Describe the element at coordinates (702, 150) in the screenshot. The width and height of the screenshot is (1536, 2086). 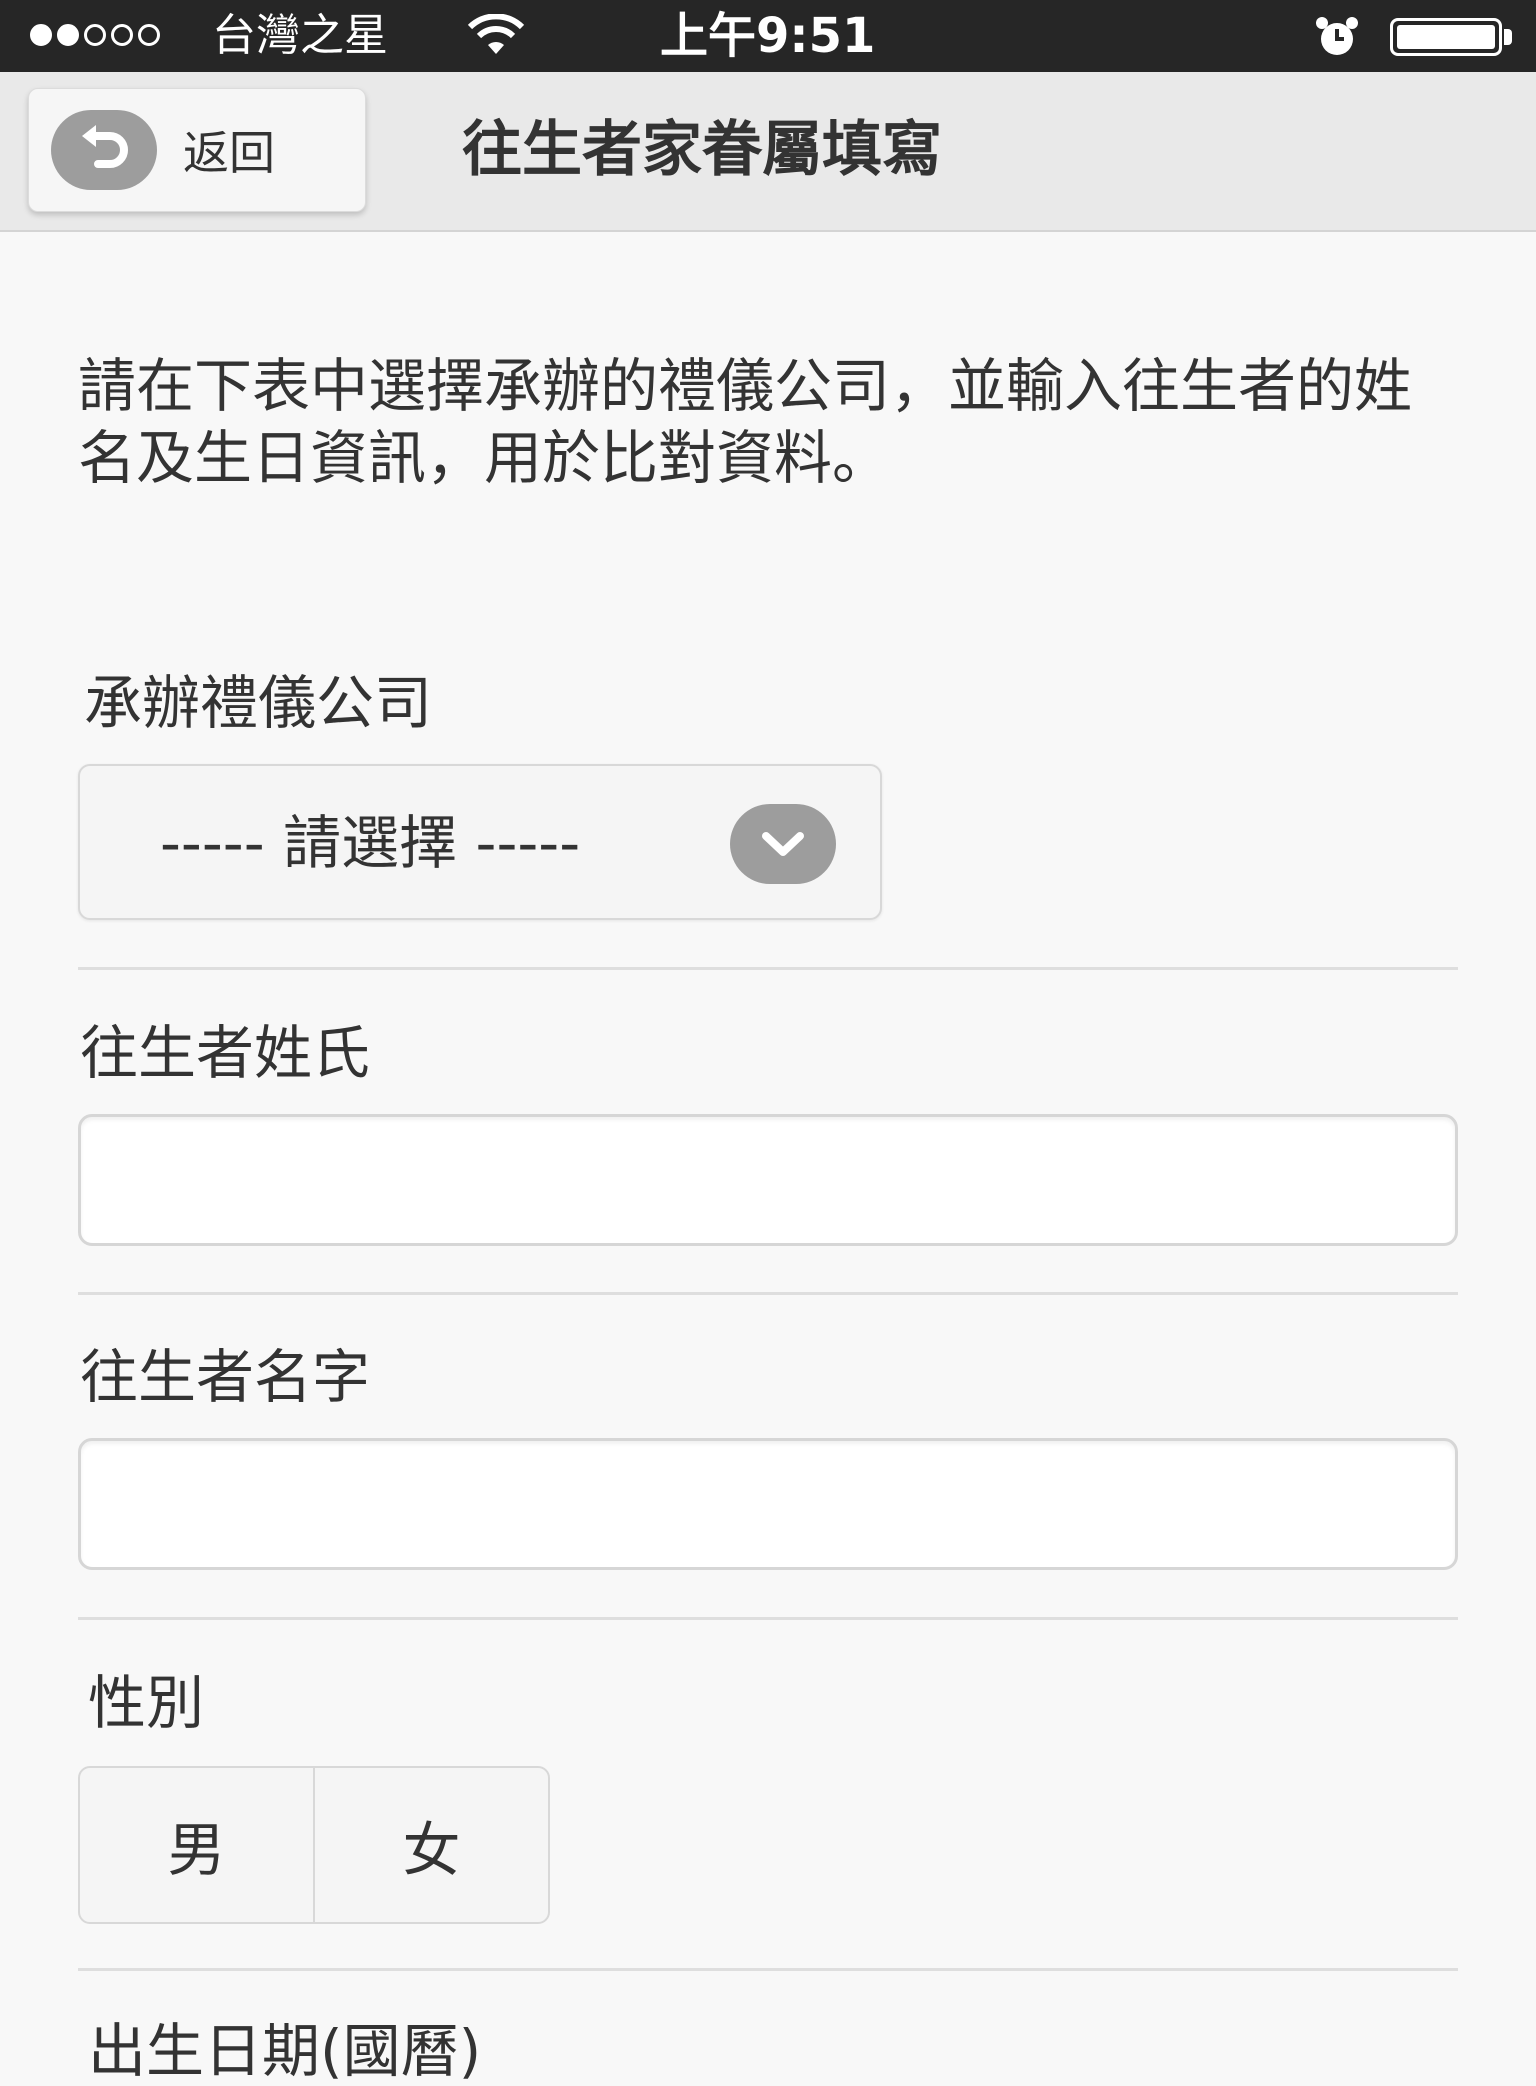
I see `page-title: 往生者家眷屬填寫` at that location.